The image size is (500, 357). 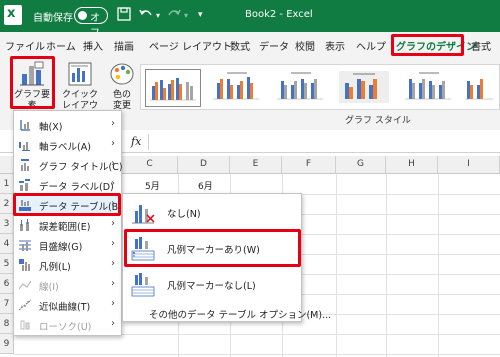 I want to click on data-table-no-legend-keys-icon, so click(x=143, y=285).